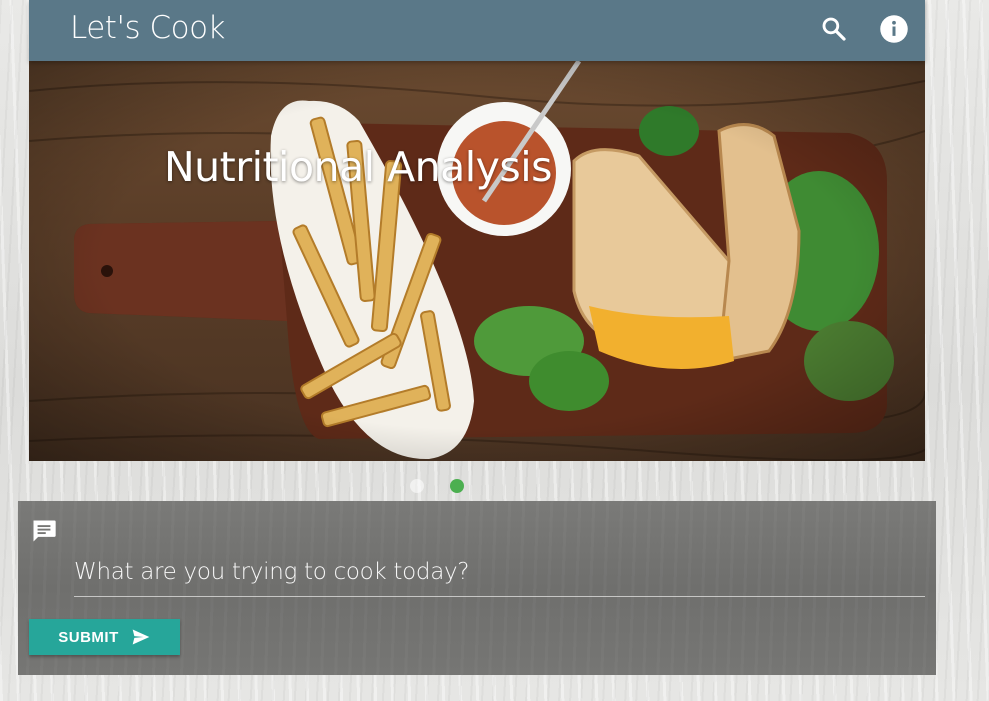 The image size is (989, 701). I want to click on search-button, so click(834, 29).